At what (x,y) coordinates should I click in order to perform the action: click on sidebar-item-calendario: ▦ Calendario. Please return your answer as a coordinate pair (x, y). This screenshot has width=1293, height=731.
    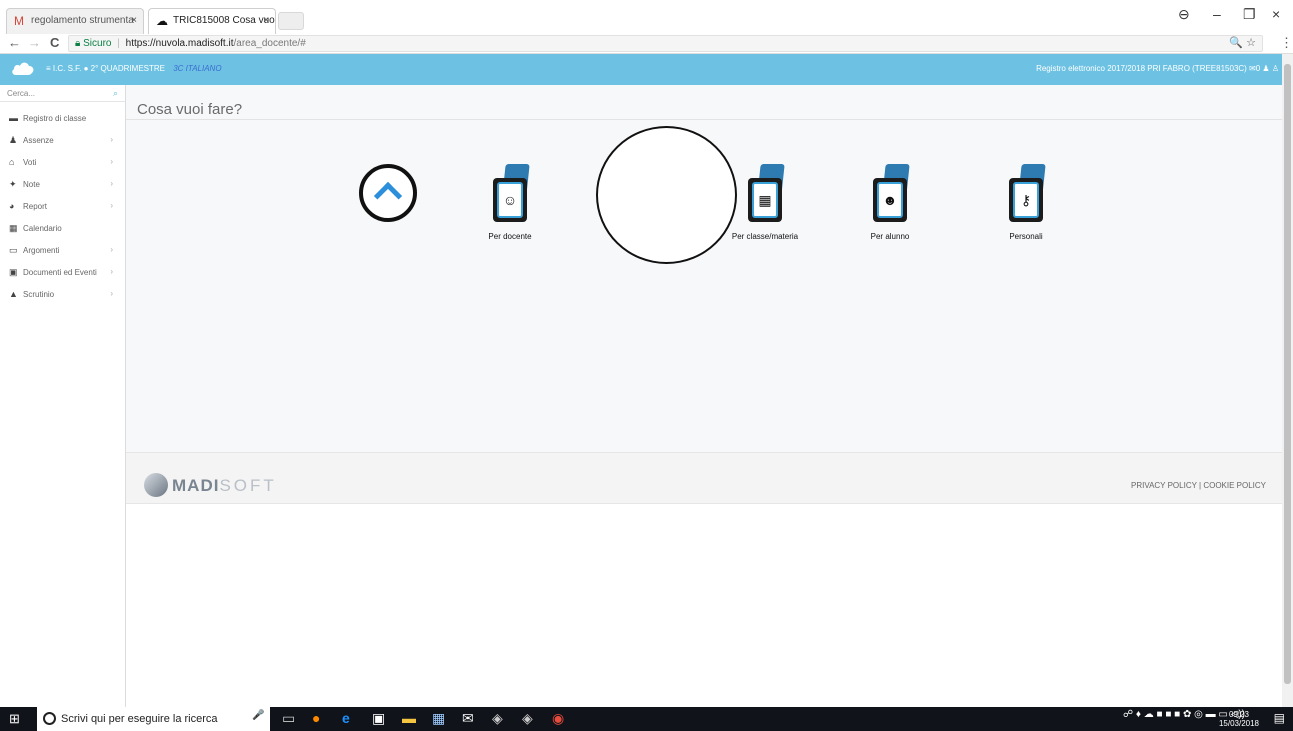
    Looking at the image, I should click on (62, 228).